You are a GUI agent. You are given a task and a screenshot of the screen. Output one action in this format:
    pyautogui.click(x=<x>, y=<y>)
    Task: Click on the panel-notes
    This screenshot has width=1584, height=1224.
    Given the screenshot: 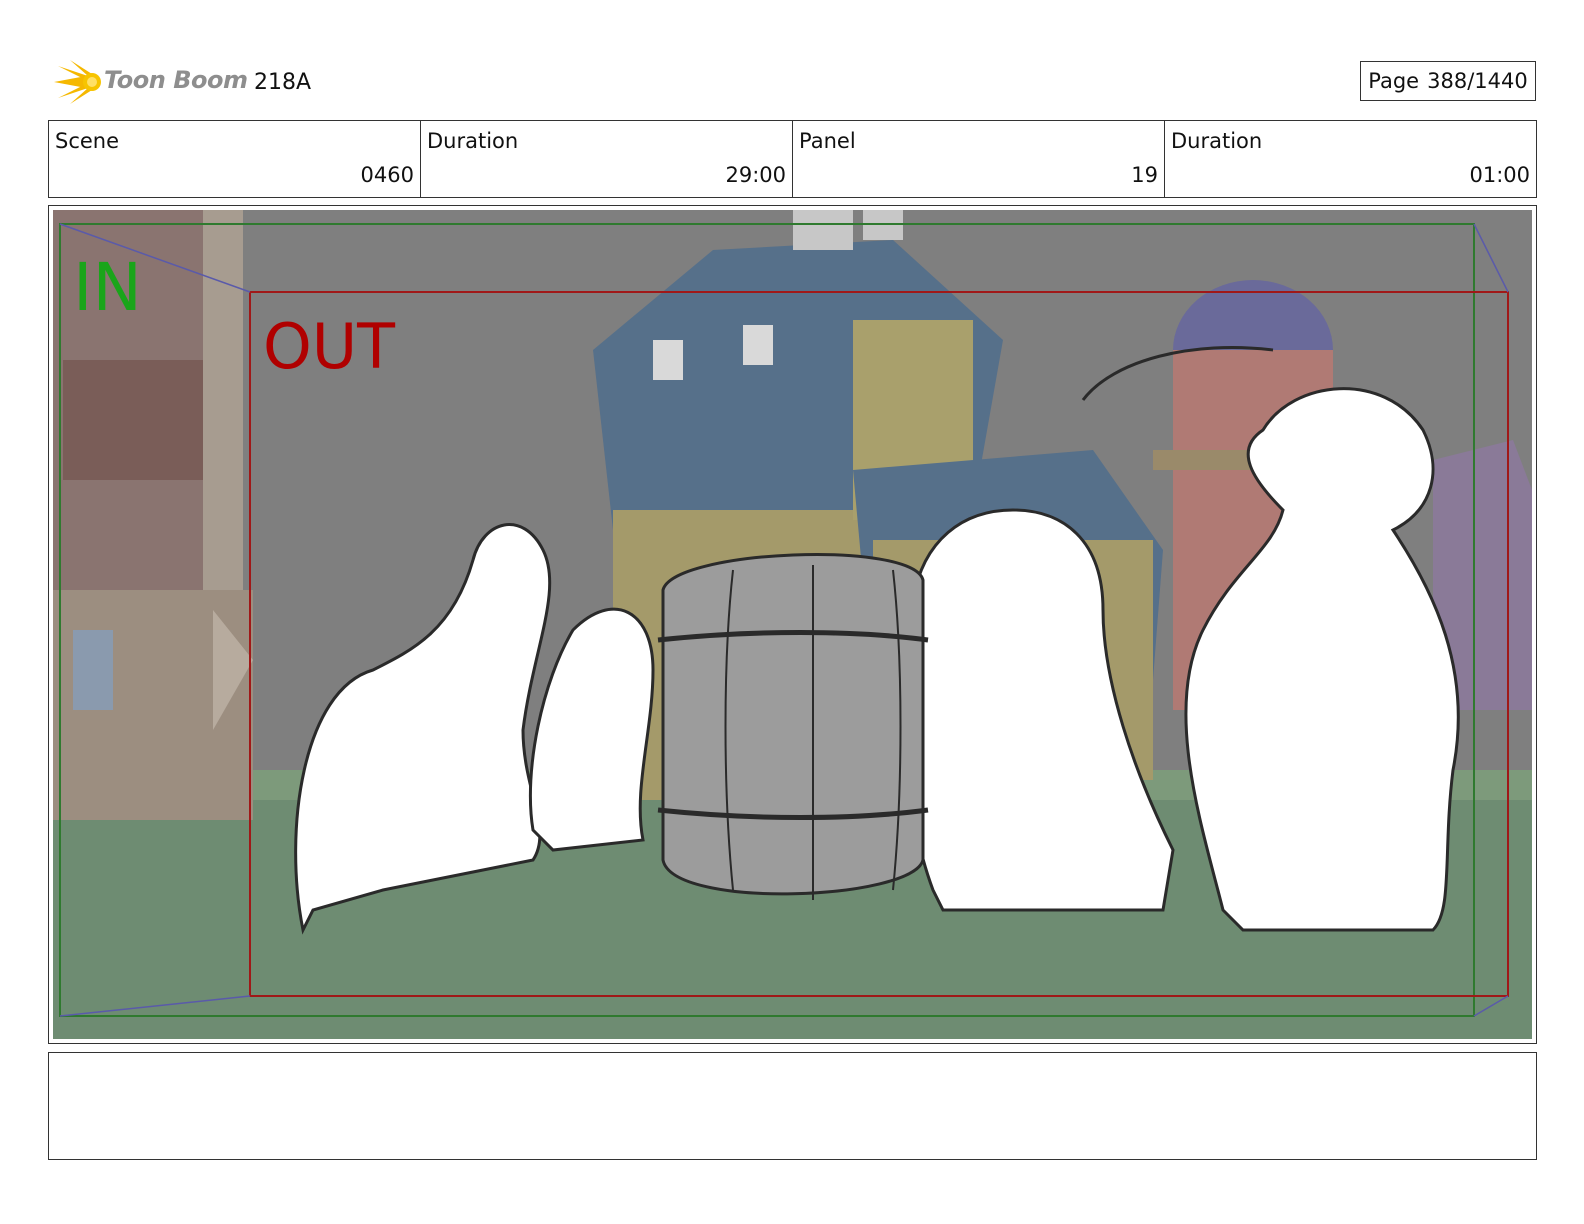 What is the action you would take?
    pyautogui.click(x=792, y=1106)
    